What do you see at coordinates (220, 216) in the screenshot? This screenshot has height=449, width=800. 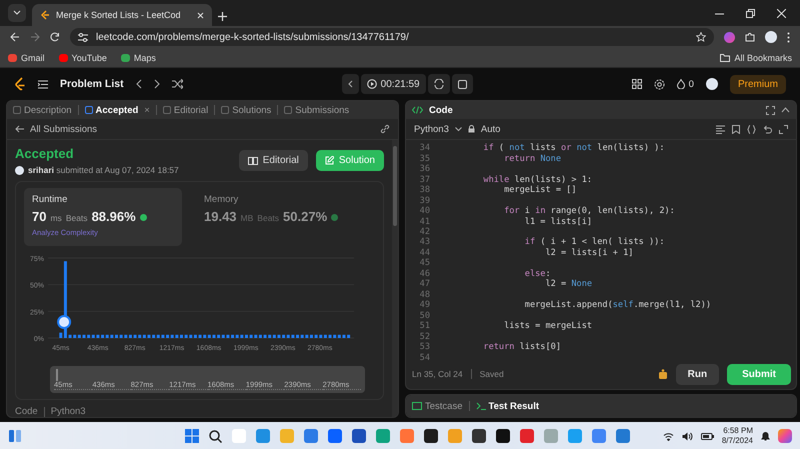 I see `metric-value: 19.43` at bounding box center [220, 216].